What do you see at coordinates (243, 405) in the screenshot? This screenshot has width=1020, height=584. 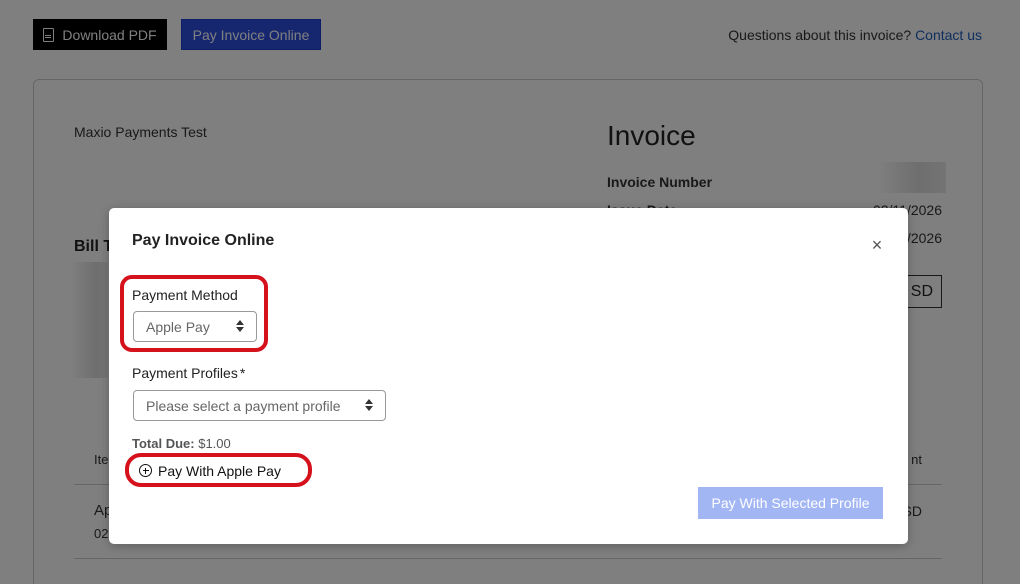 I see `payment-profile-placeholder: Please select a payment profile` at bounding box center [243, 405].